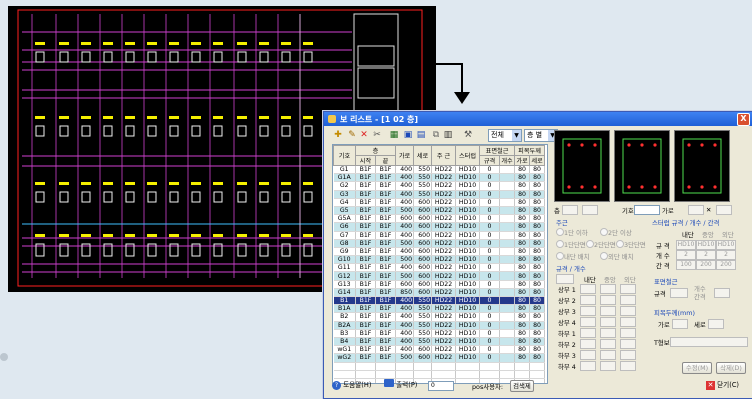 The height and width of the screenshot is (399, 752). What do you see at coordinates (377, 135) in the screenshot?
I see `tools-icon: ✂` at bounding box center [377, 135].